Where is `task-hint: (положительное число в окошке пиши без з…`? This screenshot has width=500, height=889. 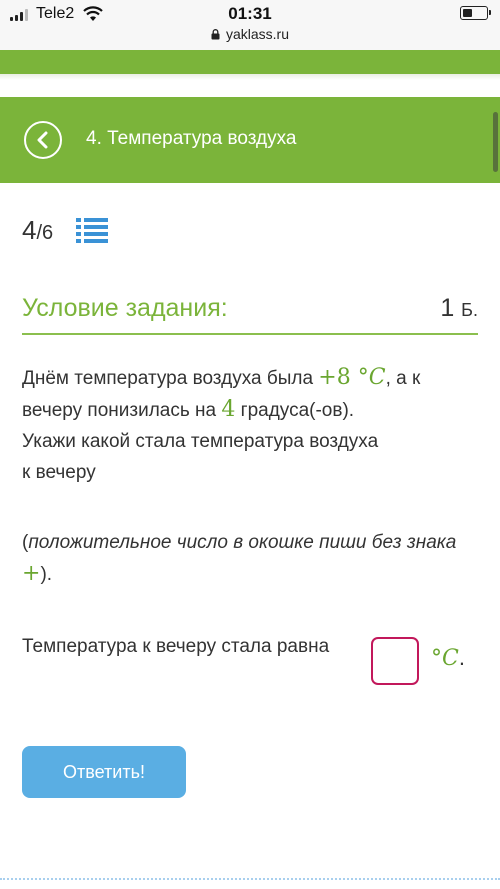
task-hint: (положительное число в окошке пиши без з… is located at coordinates (252, 558).